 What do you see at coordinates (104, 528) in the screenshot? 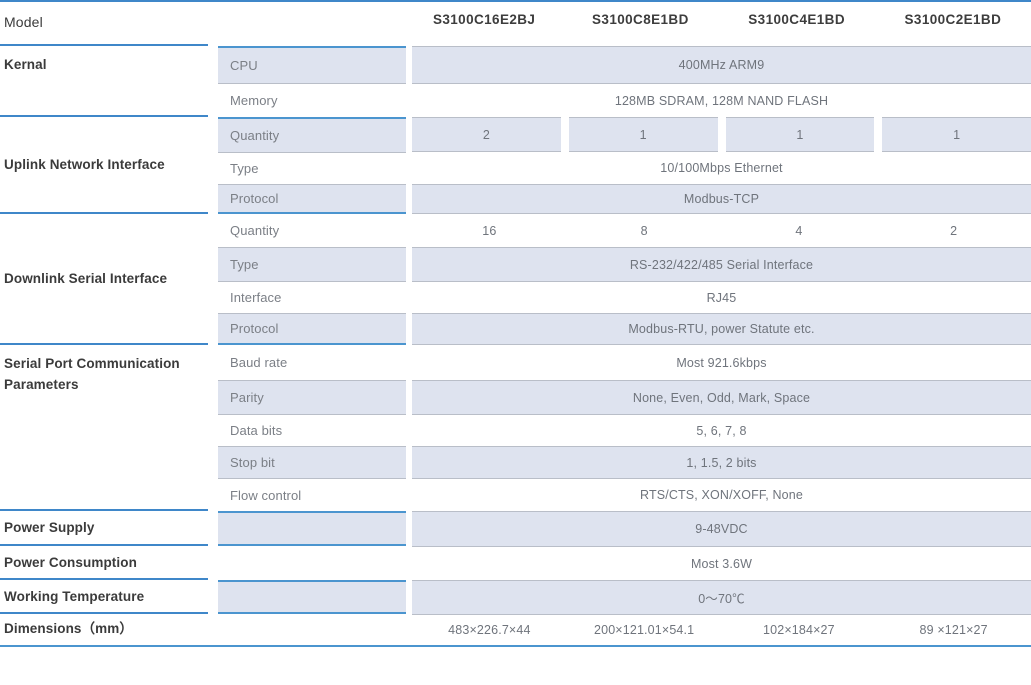
I see `group-cell-power-supply: Power Supply` at bounding box center [104, 528].